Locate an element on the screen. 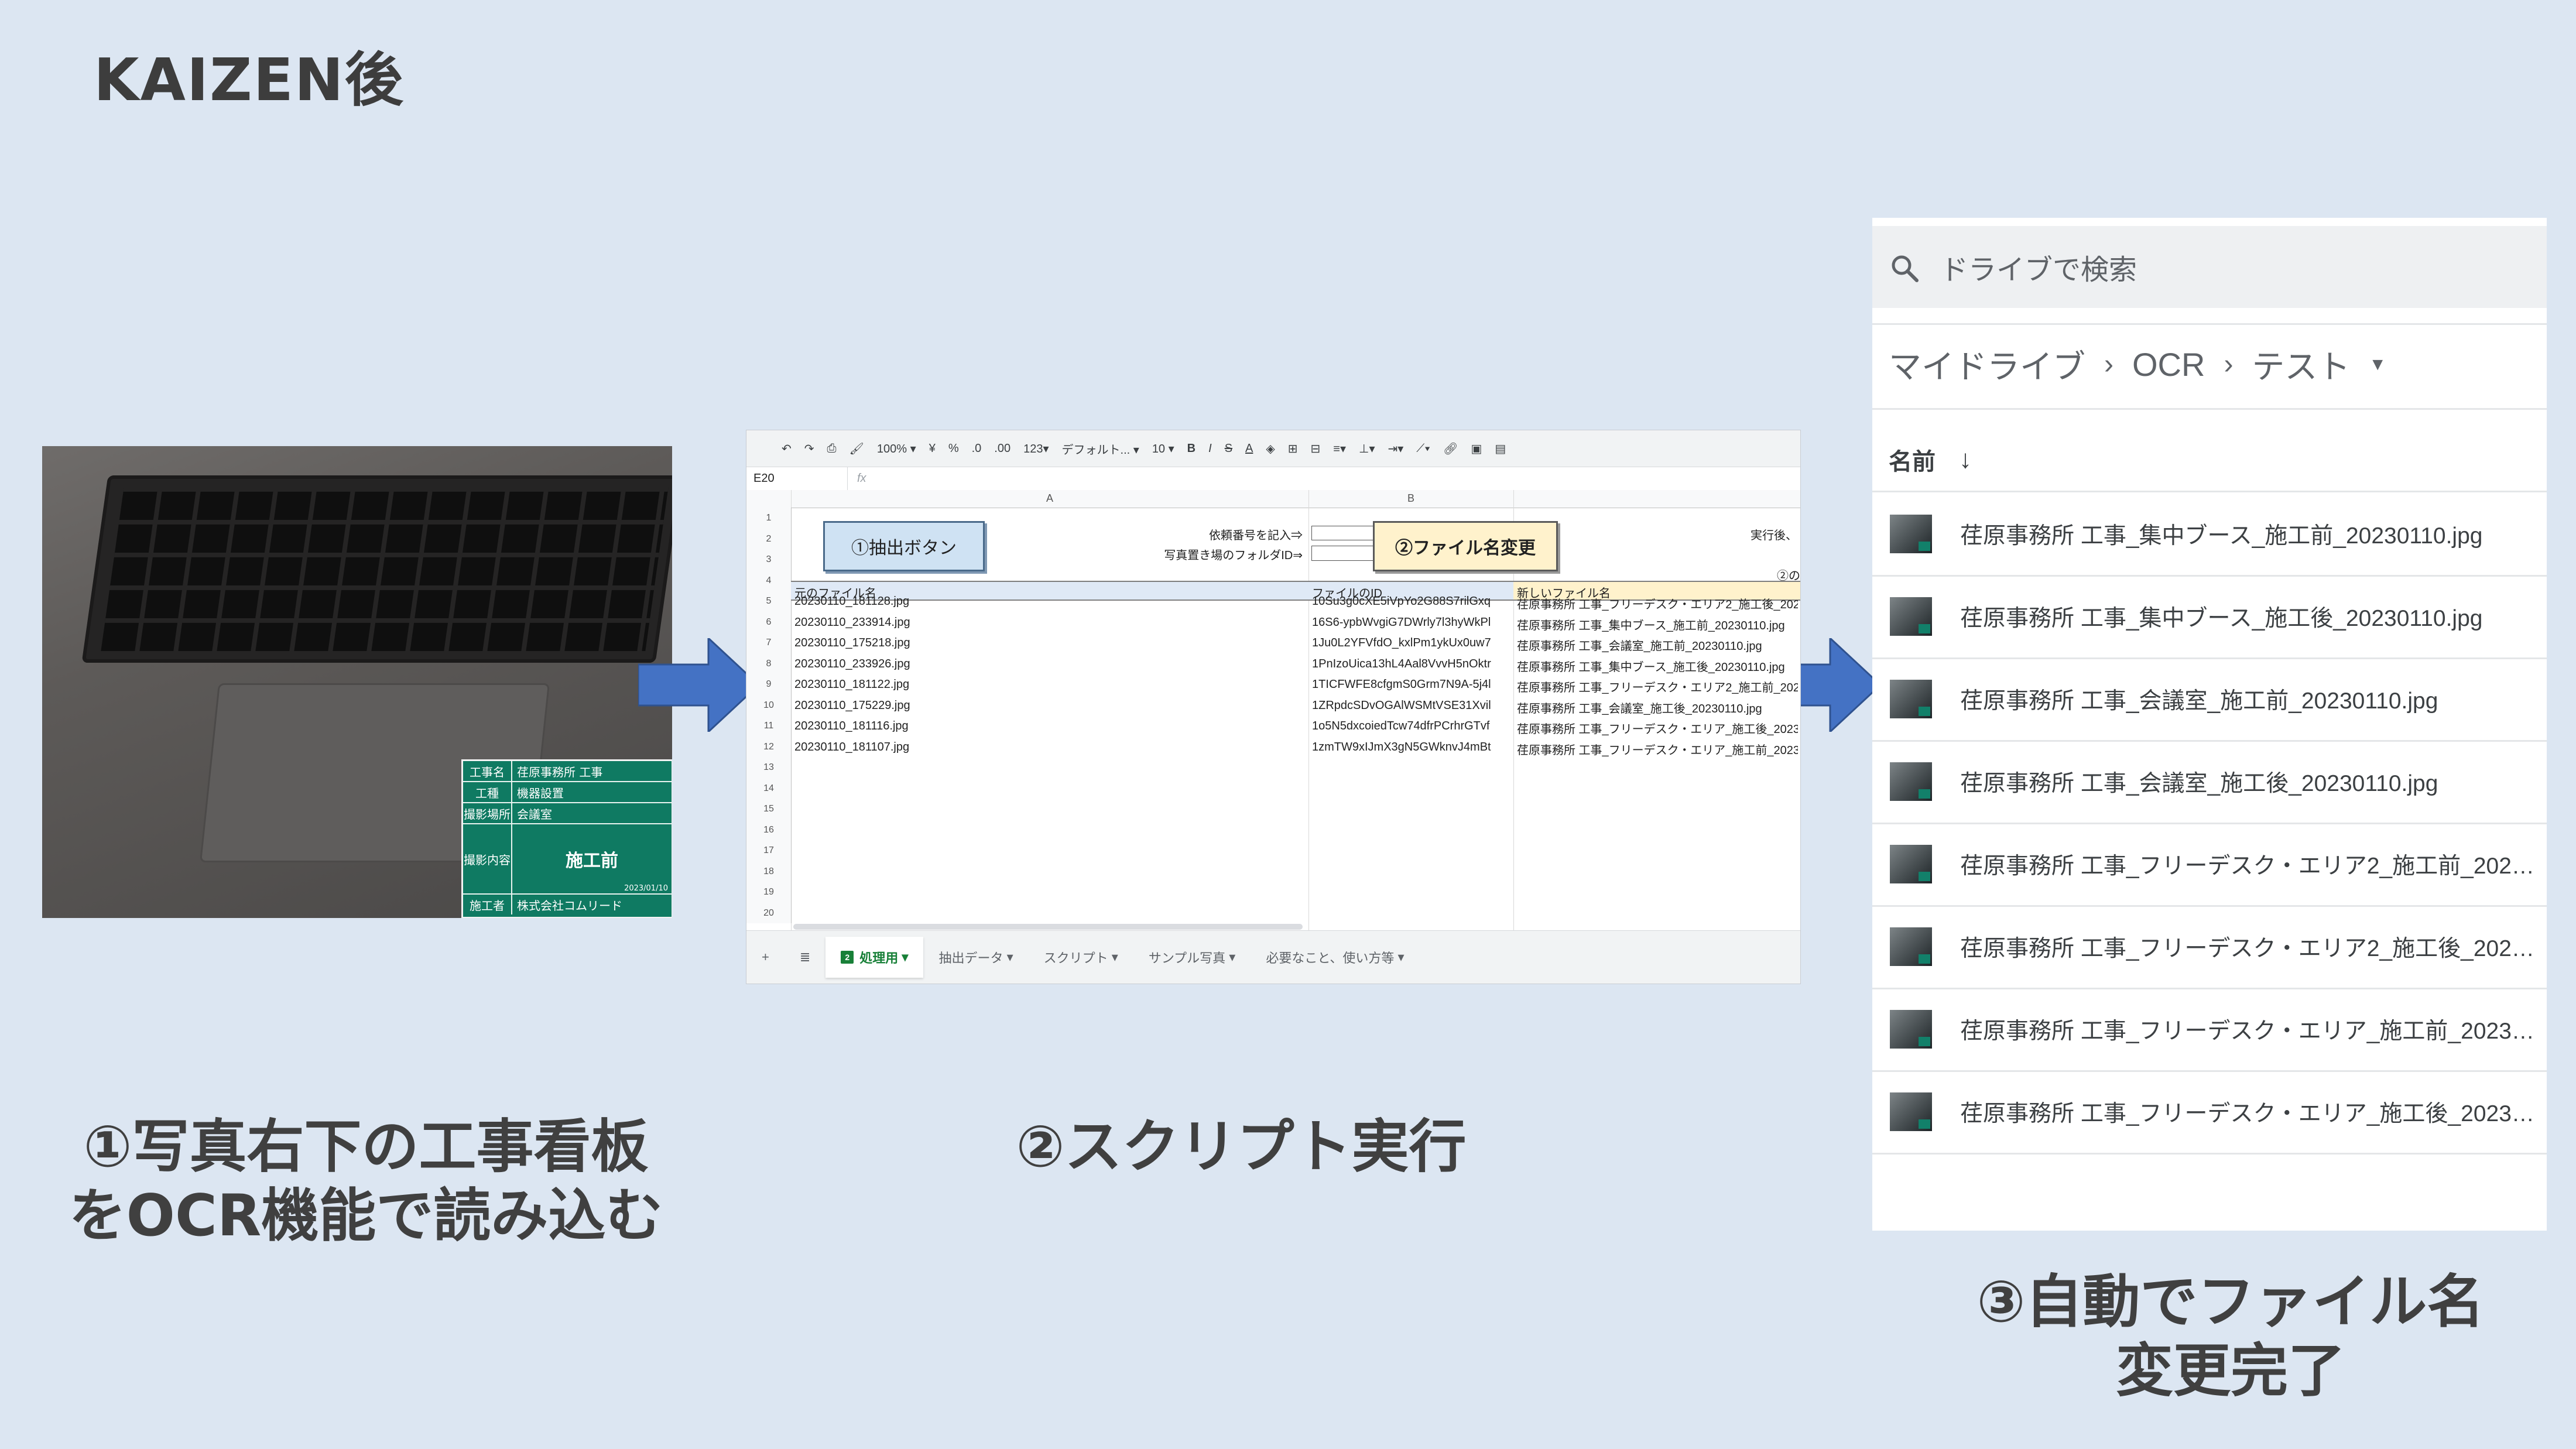 The image size is (2576, 1449). cell-original-name: 20230110_181128.jpg is located at coordinates (1049, 601).